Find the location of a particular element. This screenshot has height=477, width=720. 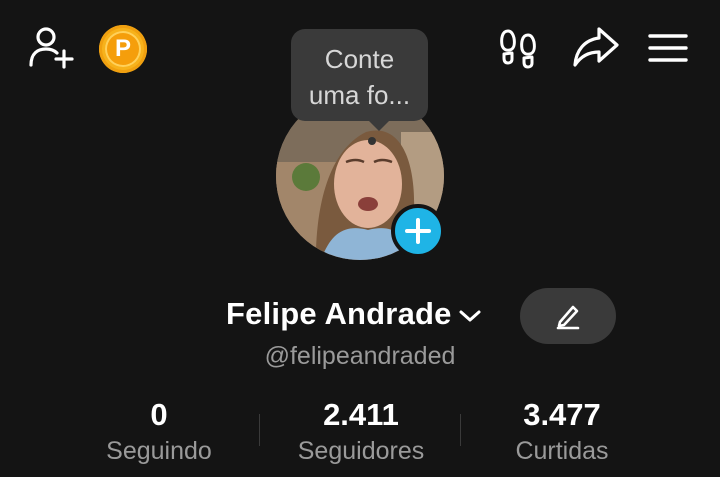

coin-label: P is located at coordinates (122, 48).